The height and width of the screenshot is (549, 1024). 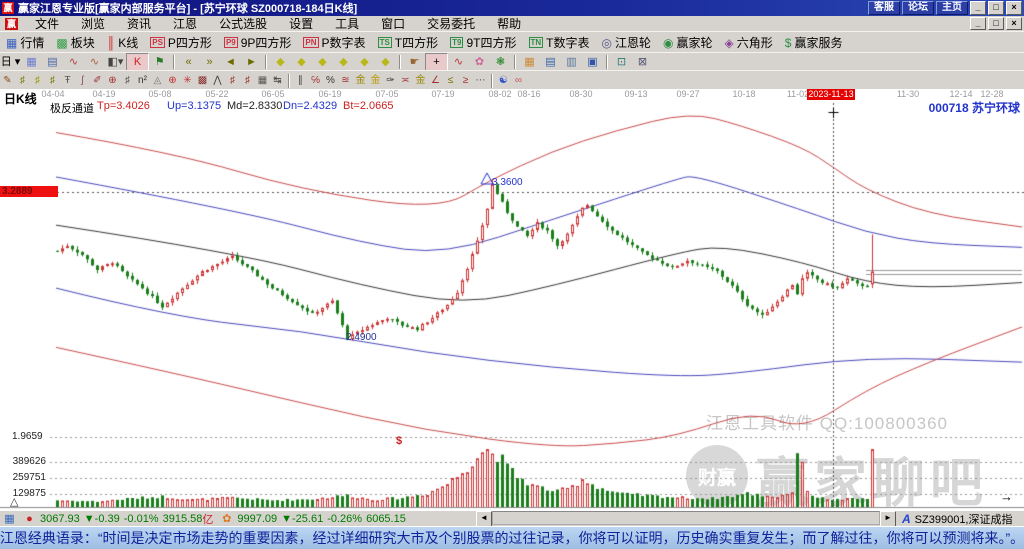 What do you see at coordinates (435, 80) in the screenshot?
I see `angle-tool-icon: ∠` at bounding box center [435, 80].